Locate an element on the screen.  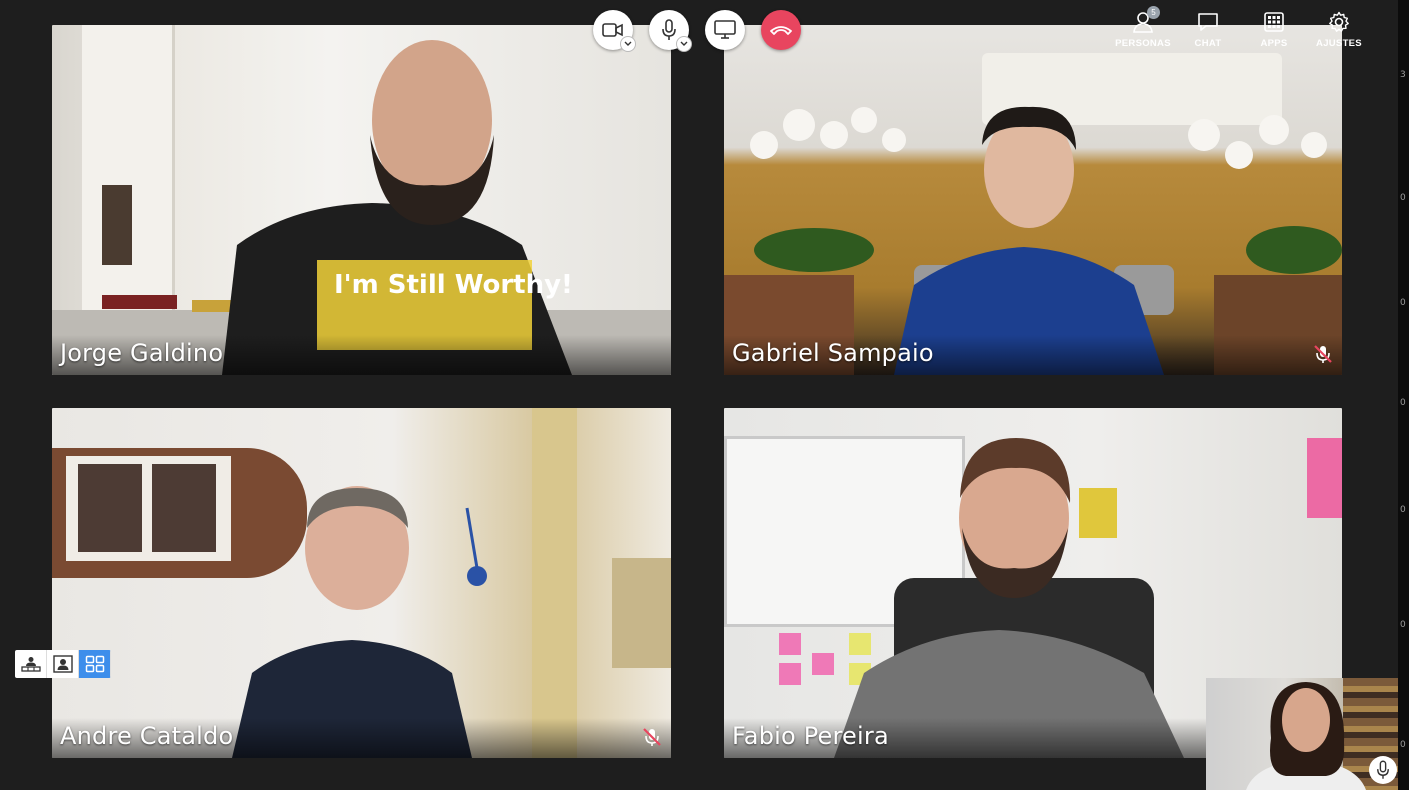
participant-name: Jorge Galdino is located at coordinates (142, 353).